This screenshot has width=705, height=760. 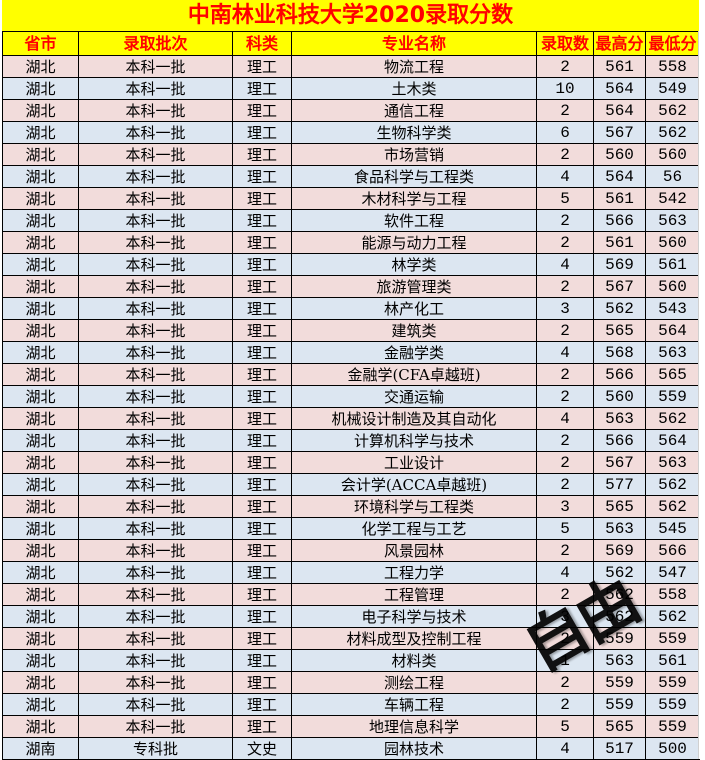 I want to click on cell-major: 计算机科学与技术, so click(x=414, y=440).